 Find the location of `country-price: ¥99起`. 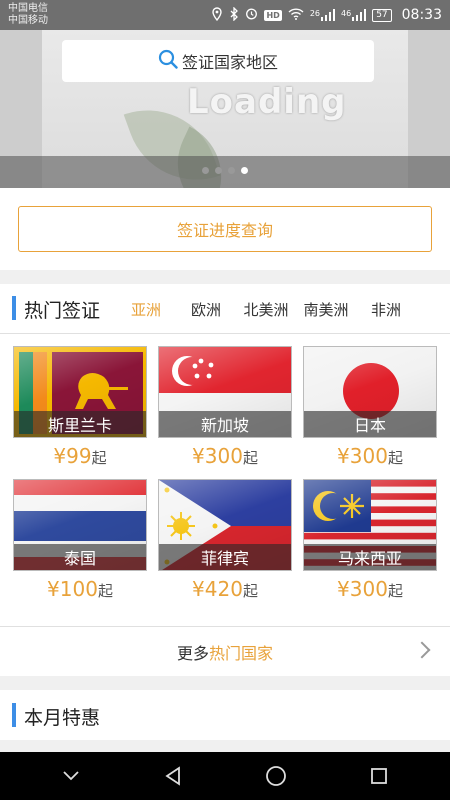

country-price: ¥99起 is located at coordinates (80, 456).